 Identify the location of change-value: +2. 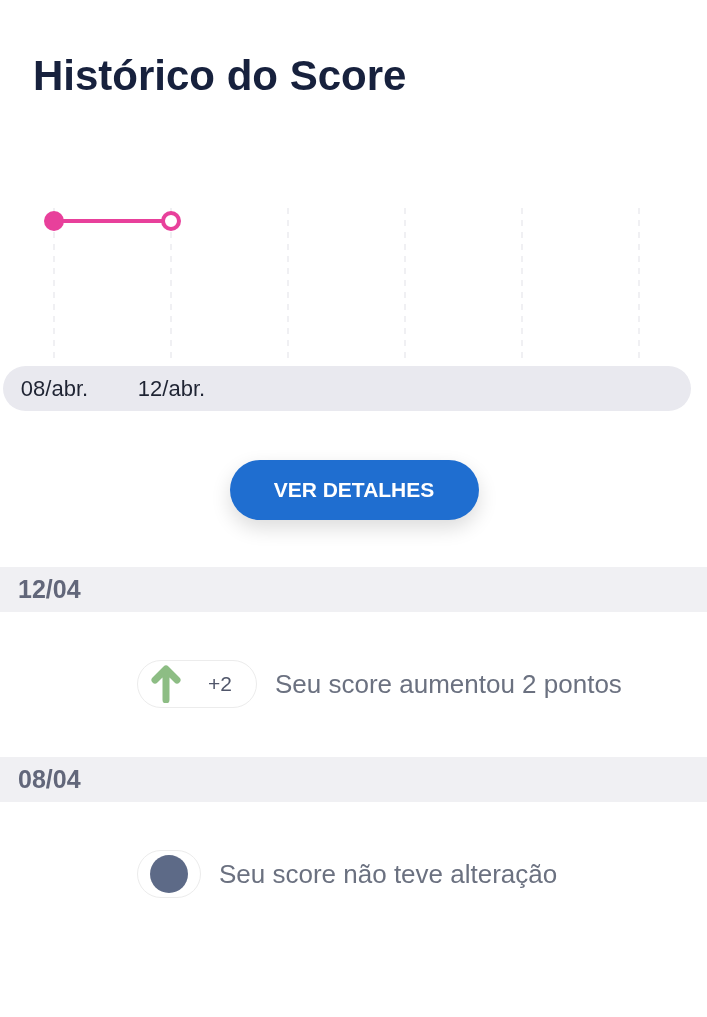
(220, 684).